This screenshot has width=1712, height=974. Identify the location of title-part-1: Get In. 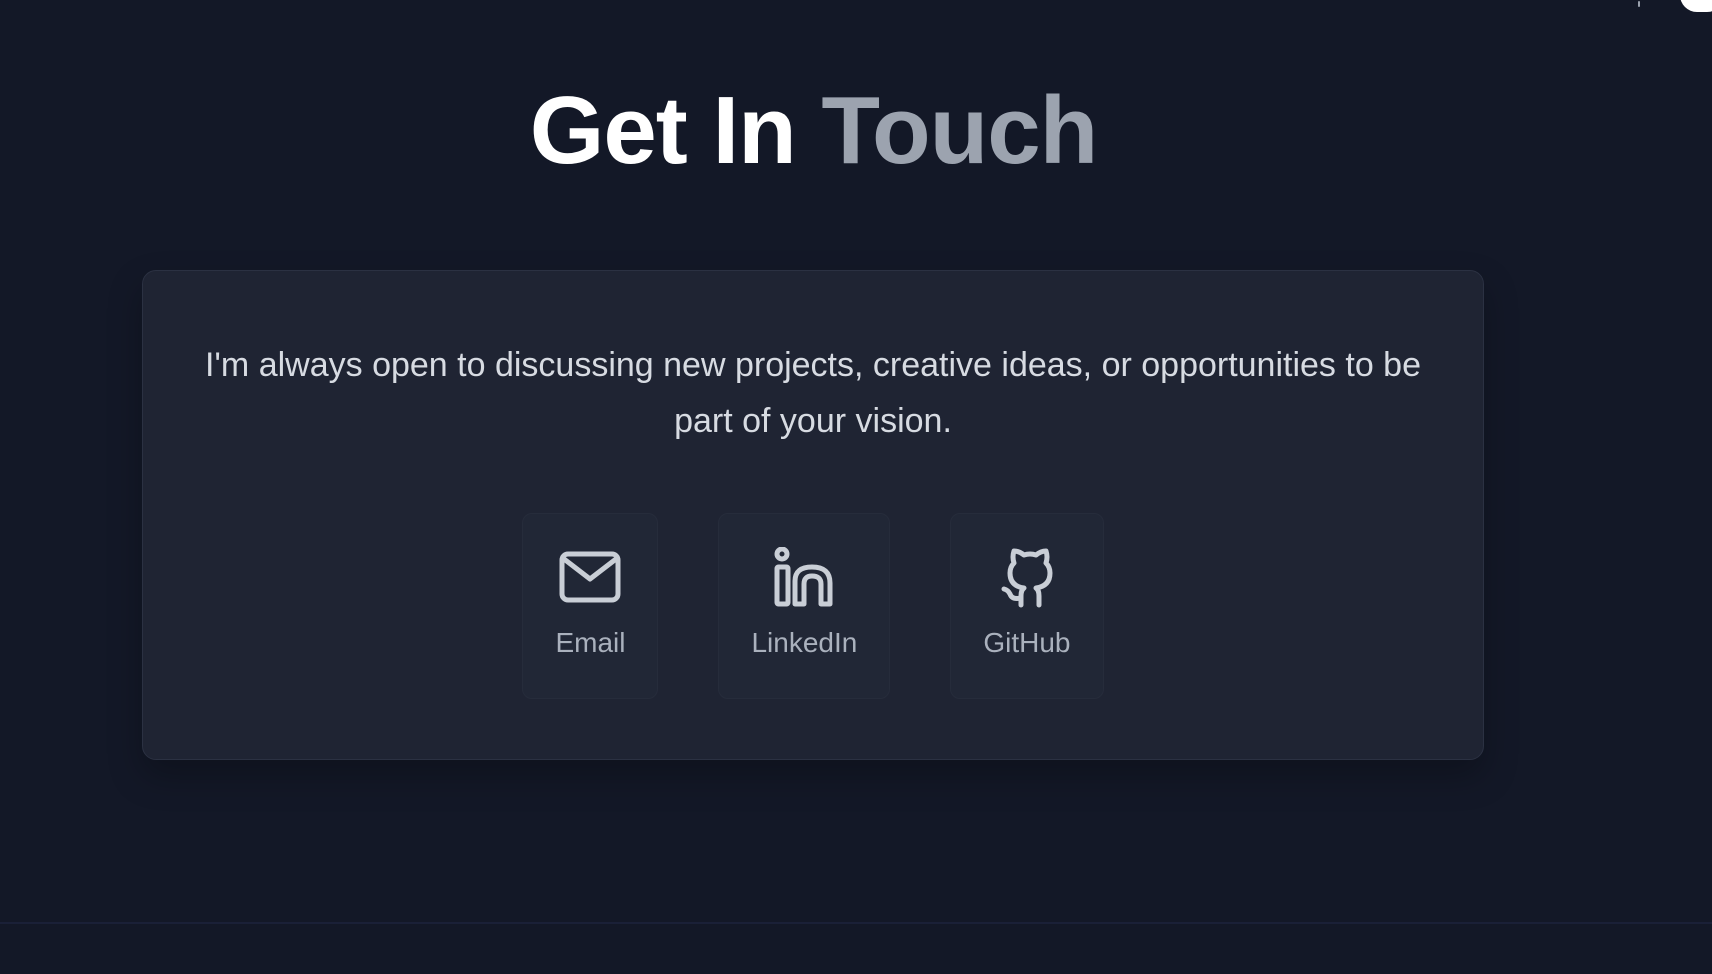
(675, 130).